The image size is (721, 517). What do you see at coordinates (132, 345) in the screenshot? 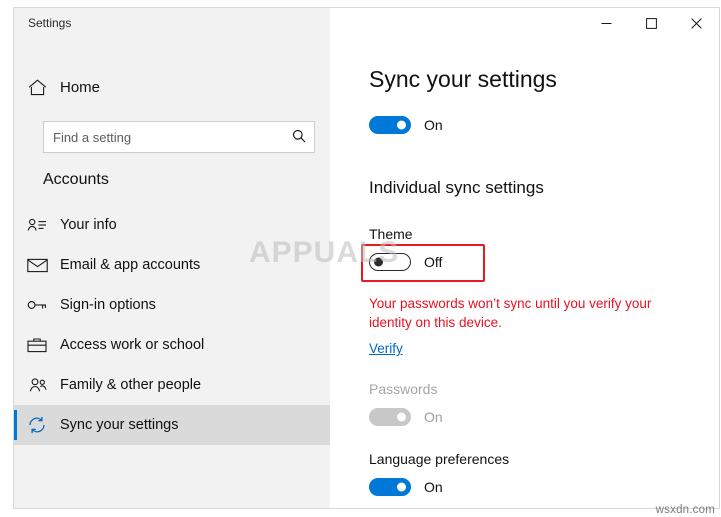
I see `sidebar-item-label: Access work or school` at bounding box center [132, 345].